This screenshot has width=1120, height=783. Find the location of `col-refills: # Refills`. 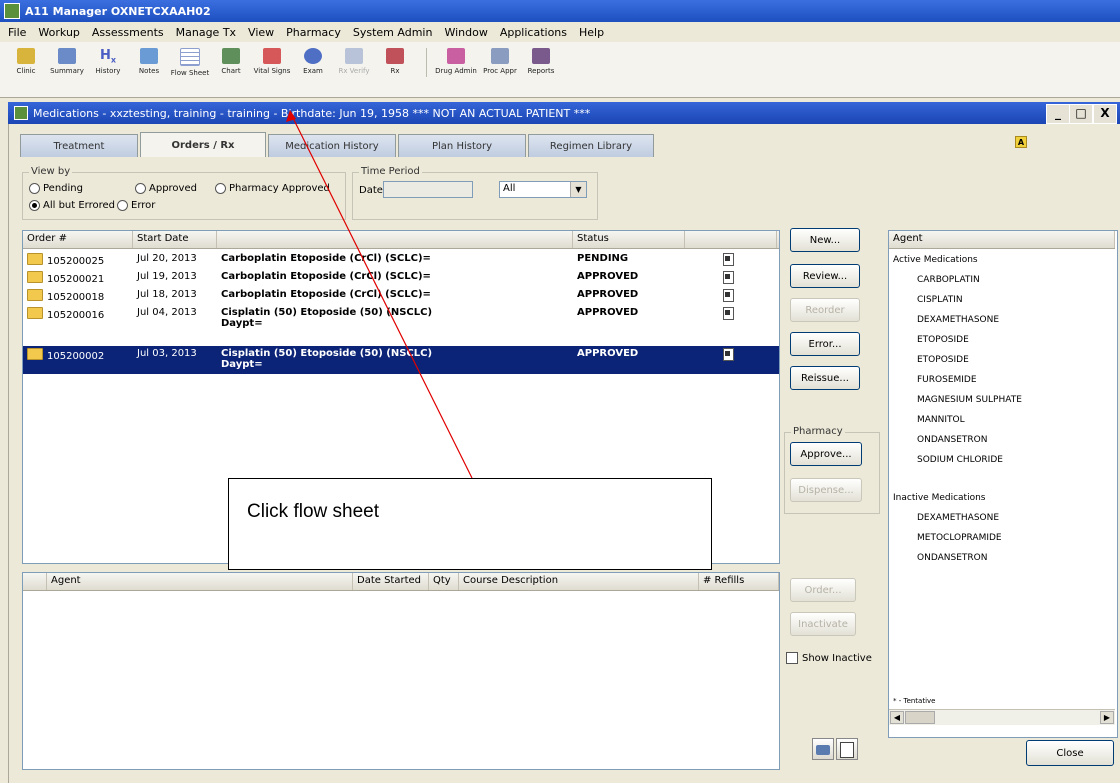

col-refills: # Refills is located at coordinates (739, 581).